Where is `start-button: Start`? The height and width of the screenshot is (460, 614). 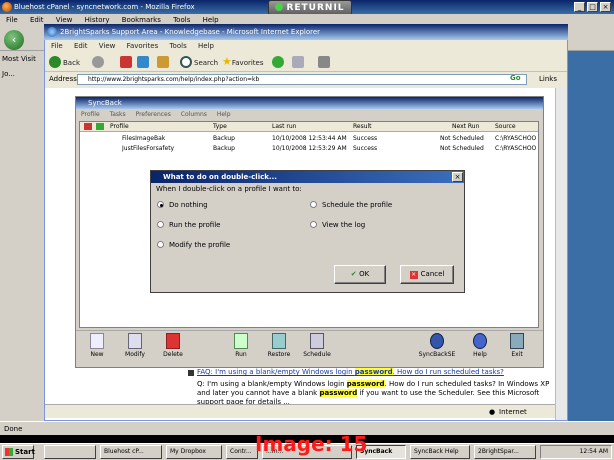 start-button: Start is located at coordinates (18, 452).